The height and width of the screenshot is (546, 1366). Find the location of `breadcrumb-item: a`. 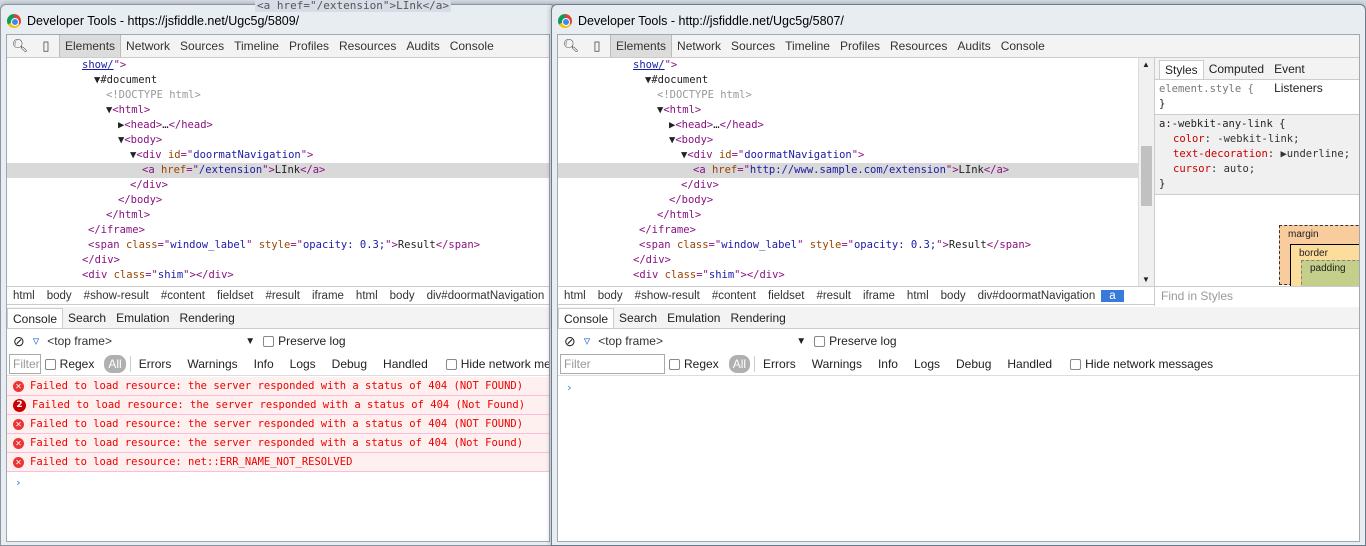

breadcrumb-item: a is located at coordinates (1112, 295).